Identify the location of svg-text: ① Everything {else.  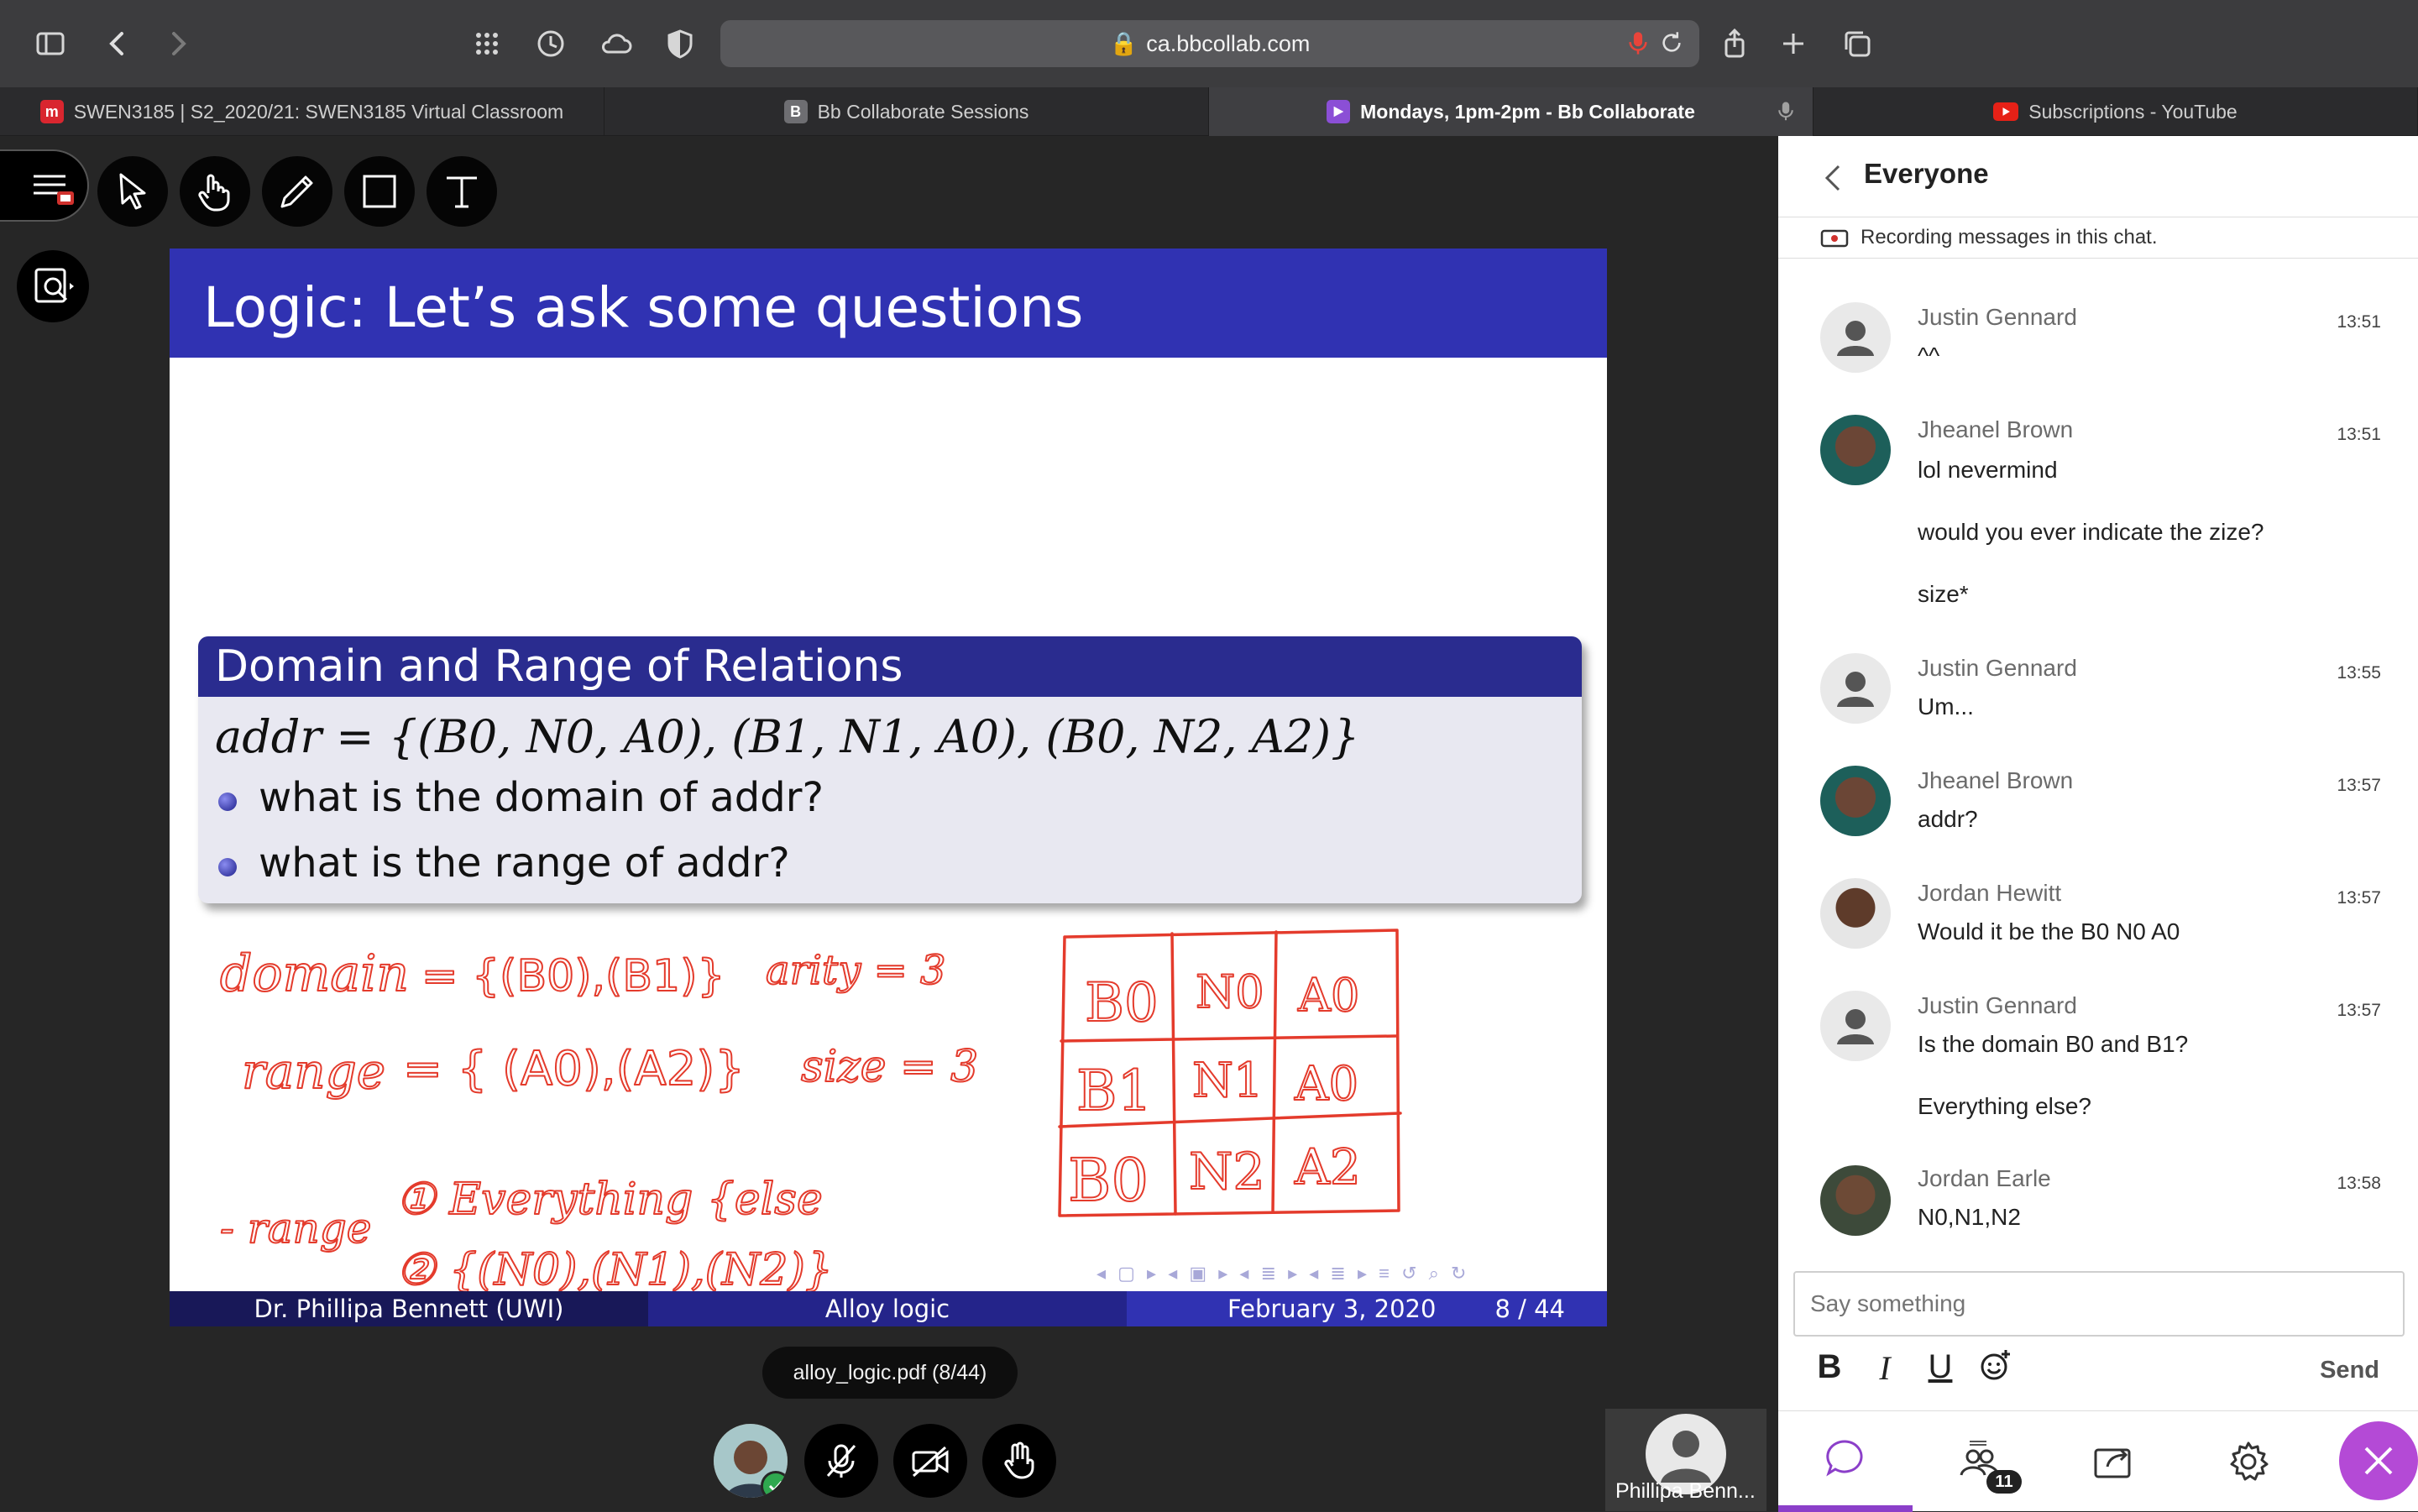
(609, 1200).